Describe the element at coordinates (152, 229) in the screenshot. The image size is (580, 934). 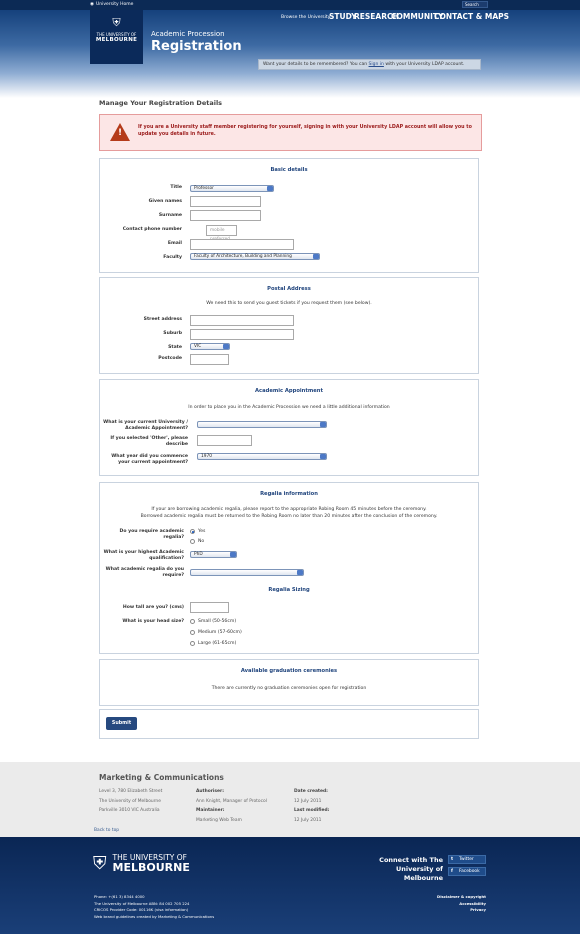
I see `phone-label: Contact phone number` at that location.